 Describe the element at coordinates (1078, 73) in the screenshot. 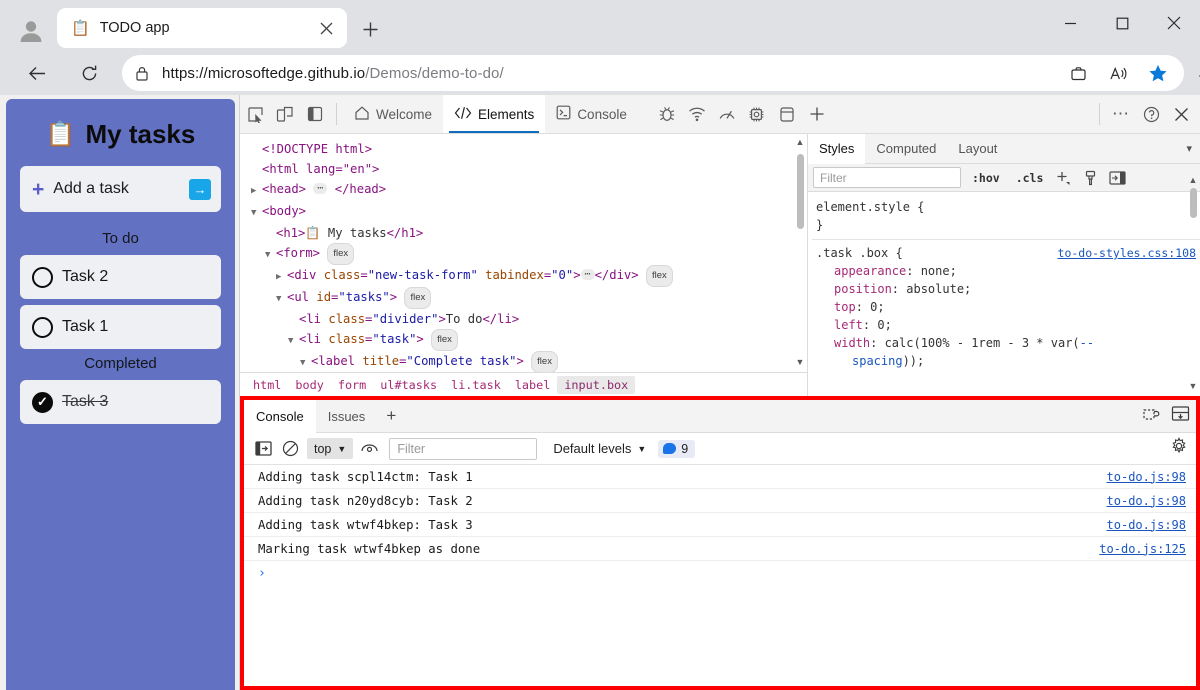

I see `collections-icon` at that location.